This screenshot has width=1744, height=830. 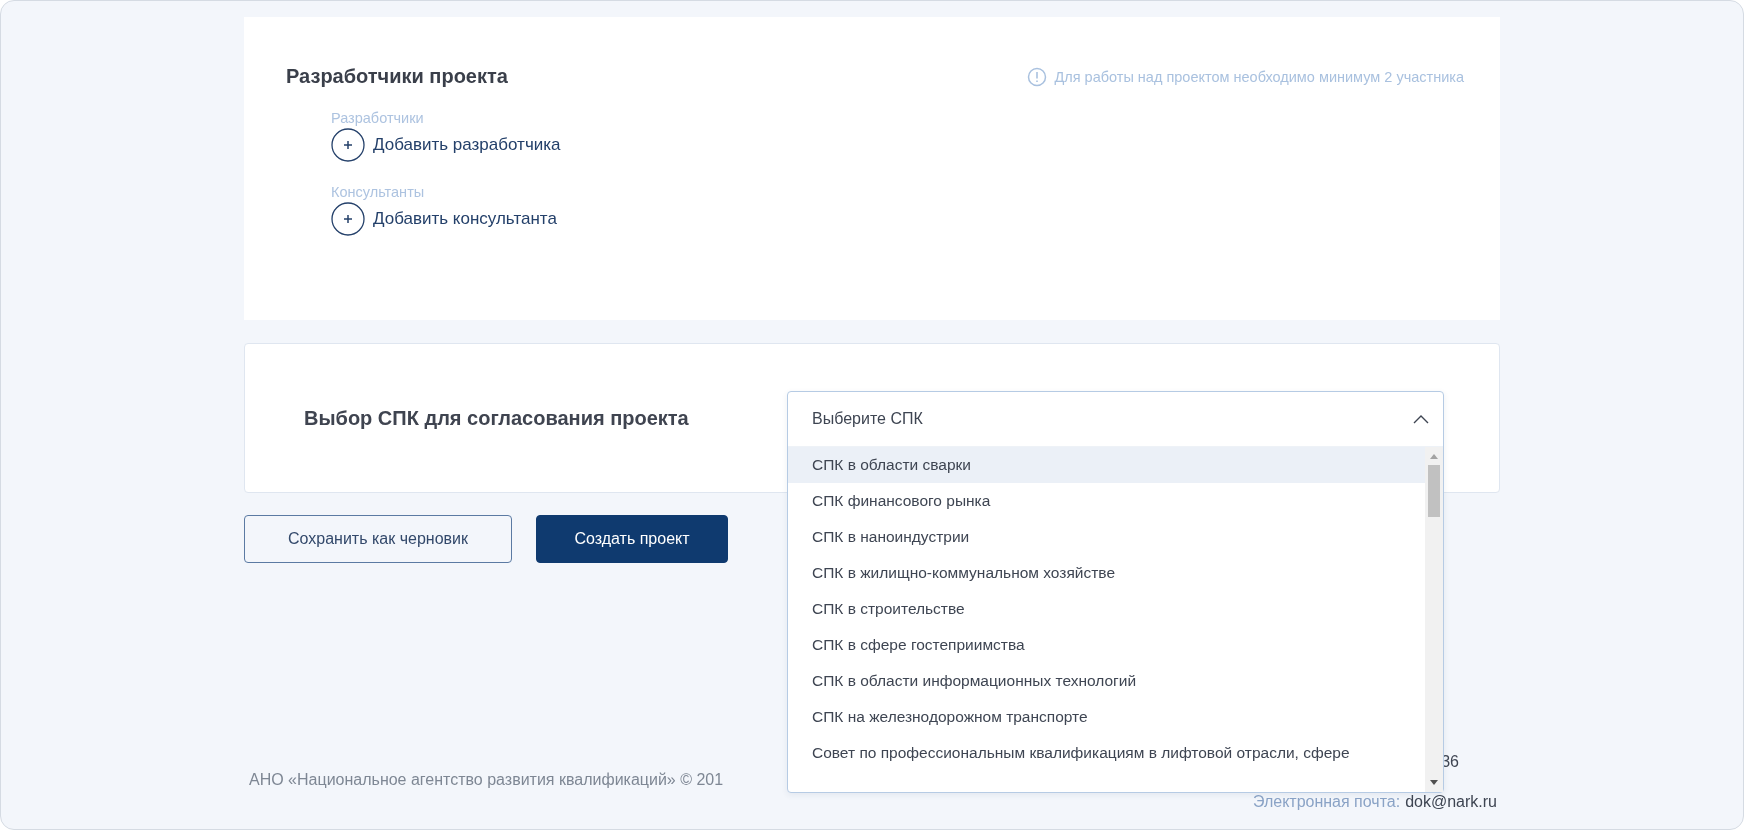 I want to click on dropdown-option: СПК в области информационных технологий, so click(x=1106, y=681).